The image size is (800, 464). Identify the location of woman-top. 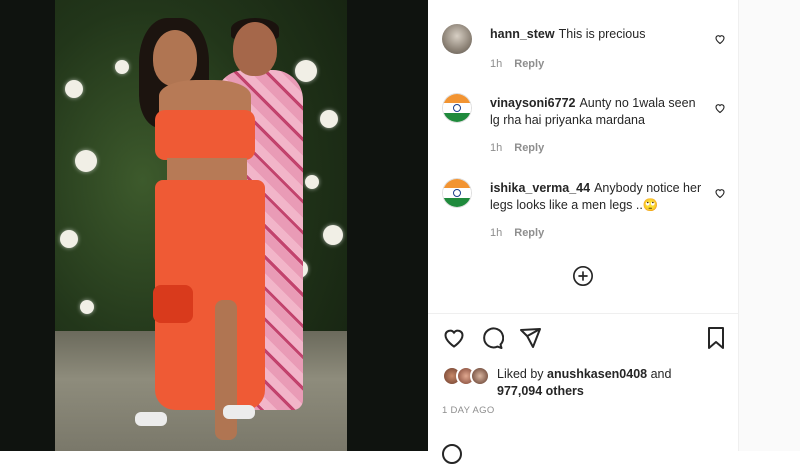
(205, 135).